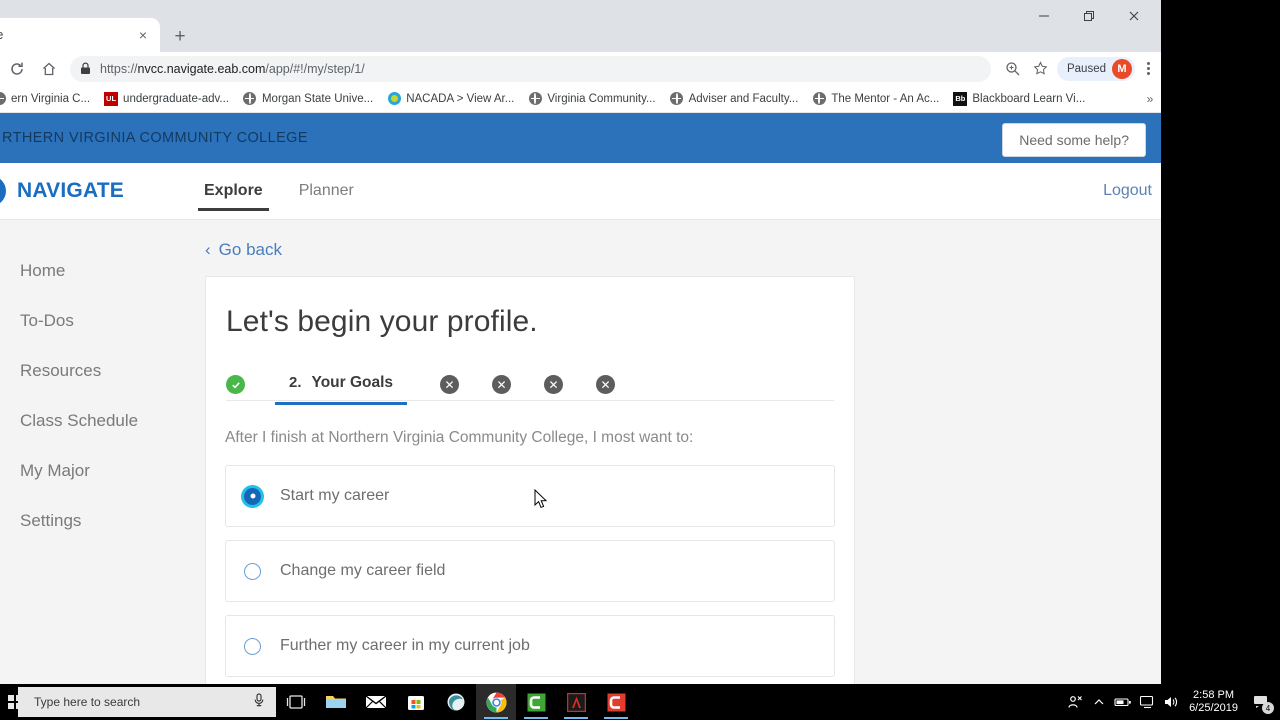 The image size is (1280, 720). I want to click on chrome-menu-icon, so click(1148, 69).